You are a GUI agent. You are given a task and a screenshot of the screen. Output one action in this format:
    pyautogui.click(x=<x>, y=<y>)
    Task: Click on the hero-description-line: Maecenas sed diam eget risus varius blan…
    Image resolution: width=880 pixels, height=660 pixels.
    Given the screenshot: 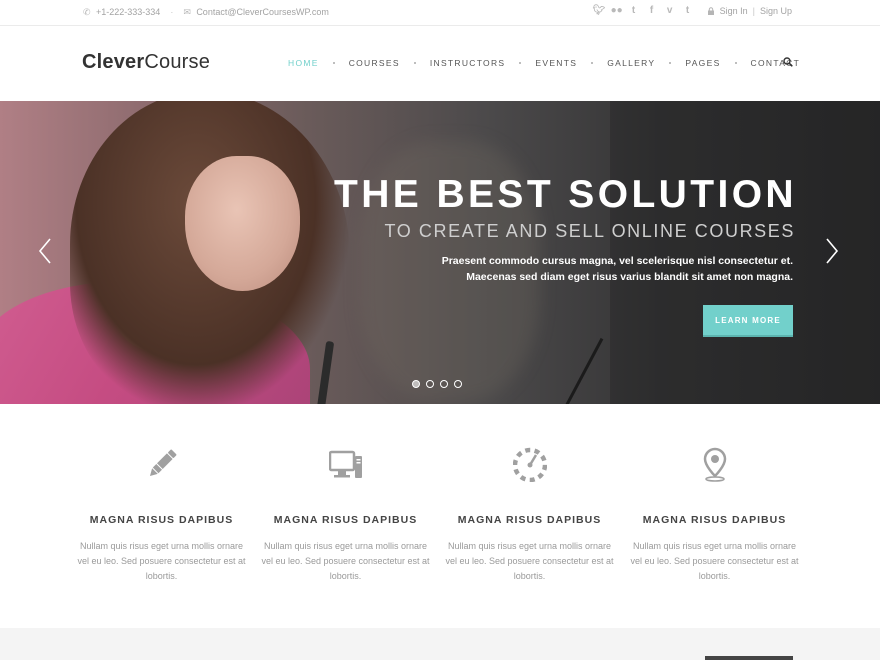 What is the action you would take?
    pyautogui.click(x=629, y=277)
    